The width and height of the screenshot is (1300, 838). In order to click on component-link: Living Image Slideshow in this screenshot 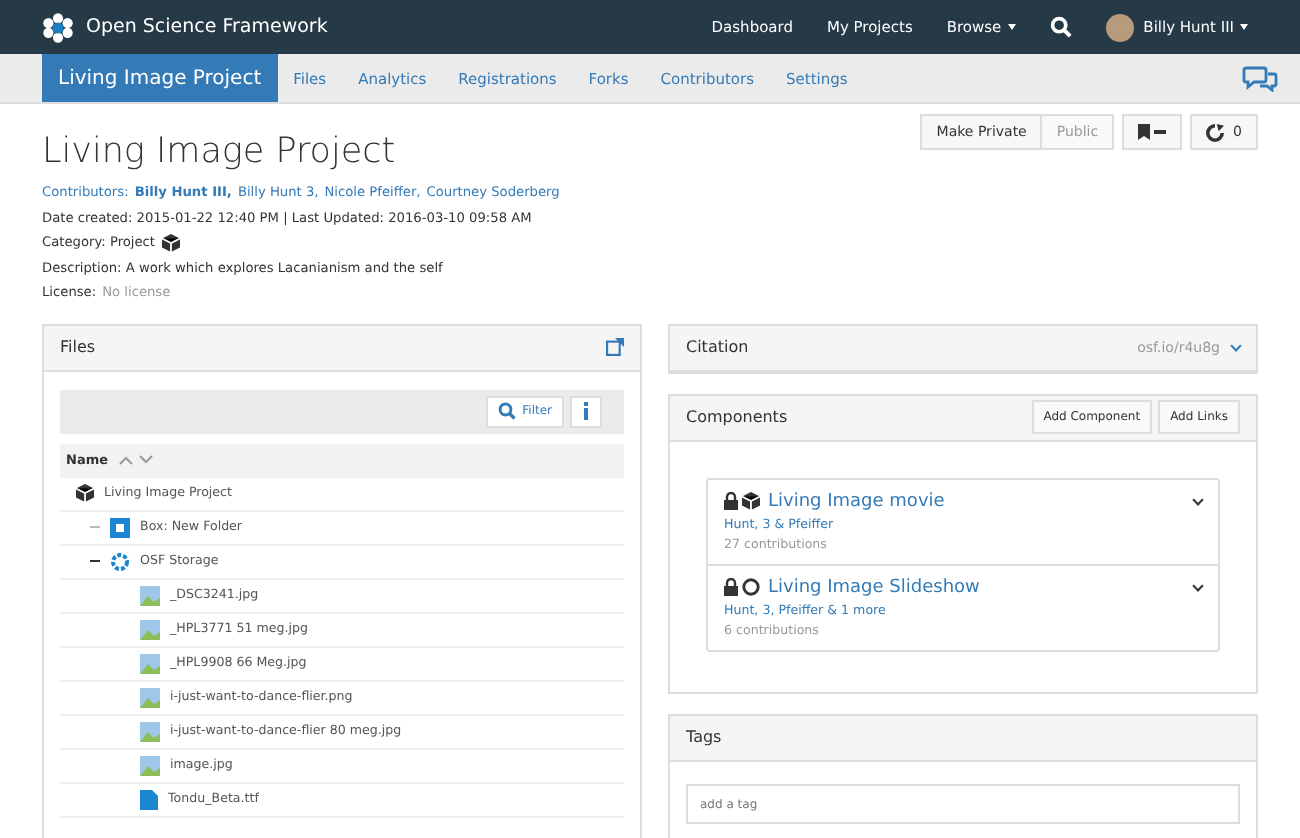, I will do `click(874, 587)`.